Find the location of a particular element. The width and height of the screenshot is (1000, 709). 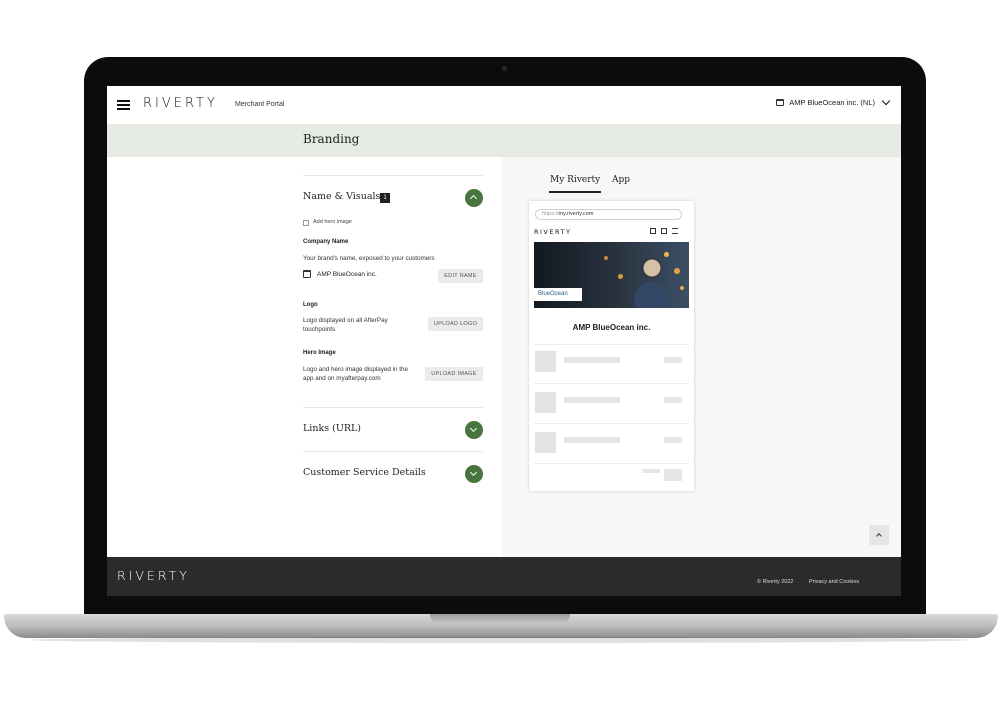

count-badge: 1 is located at coordinates (385, 198).